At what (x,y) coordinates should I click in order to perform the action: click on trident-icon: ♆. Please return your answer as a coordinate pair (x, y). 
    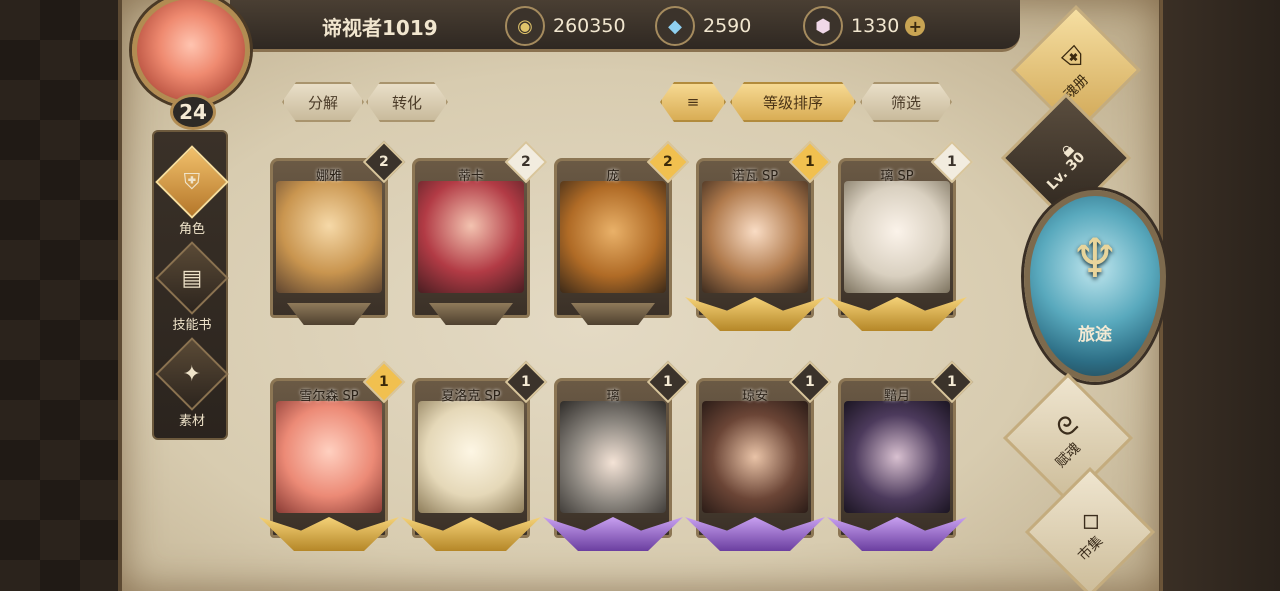
    Looking at the image, I should click on (1095, 258).